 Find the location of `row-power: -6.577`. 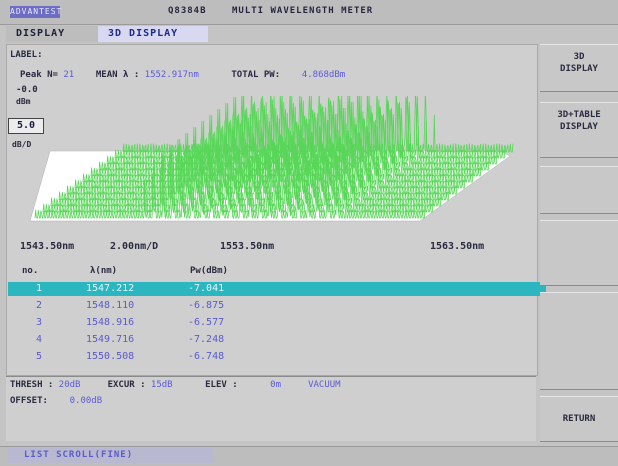

row-power: -6.577 is located at coordinates (206, 322).